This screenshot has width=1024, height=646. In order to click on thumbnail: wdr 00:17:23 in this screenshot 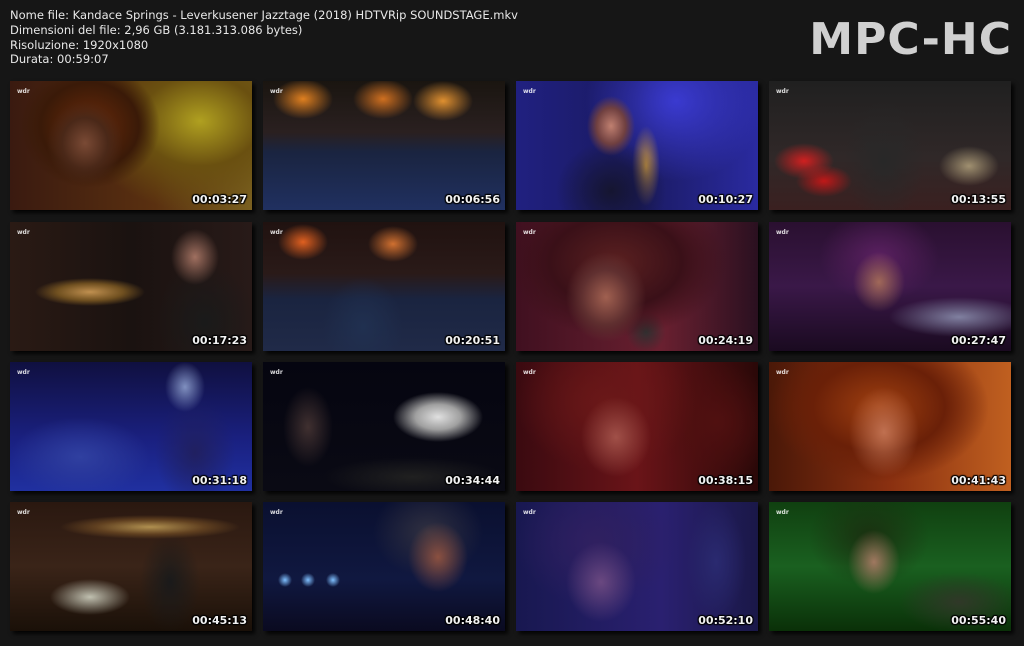, I will do `click(131, 286)`.